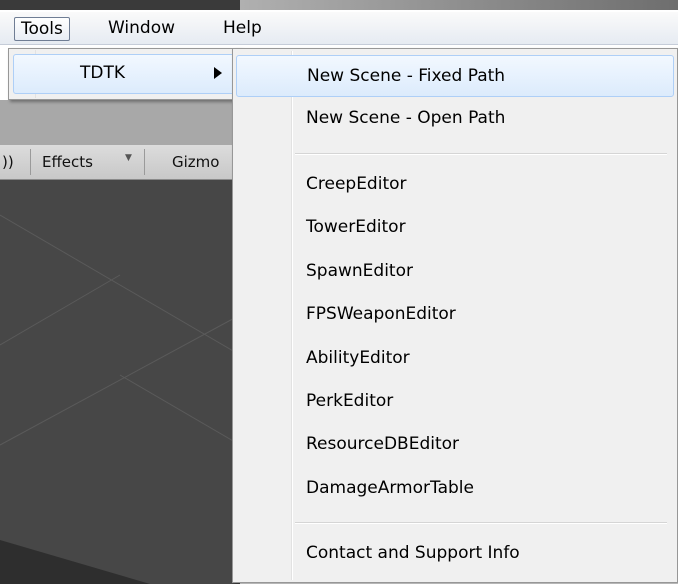 The width and height of the screenshot is (678, 584). Describe the element at coordinates (406, 76) in the screenshot. I see `menu-item-label: New Scene - Fixed Path` at that location.